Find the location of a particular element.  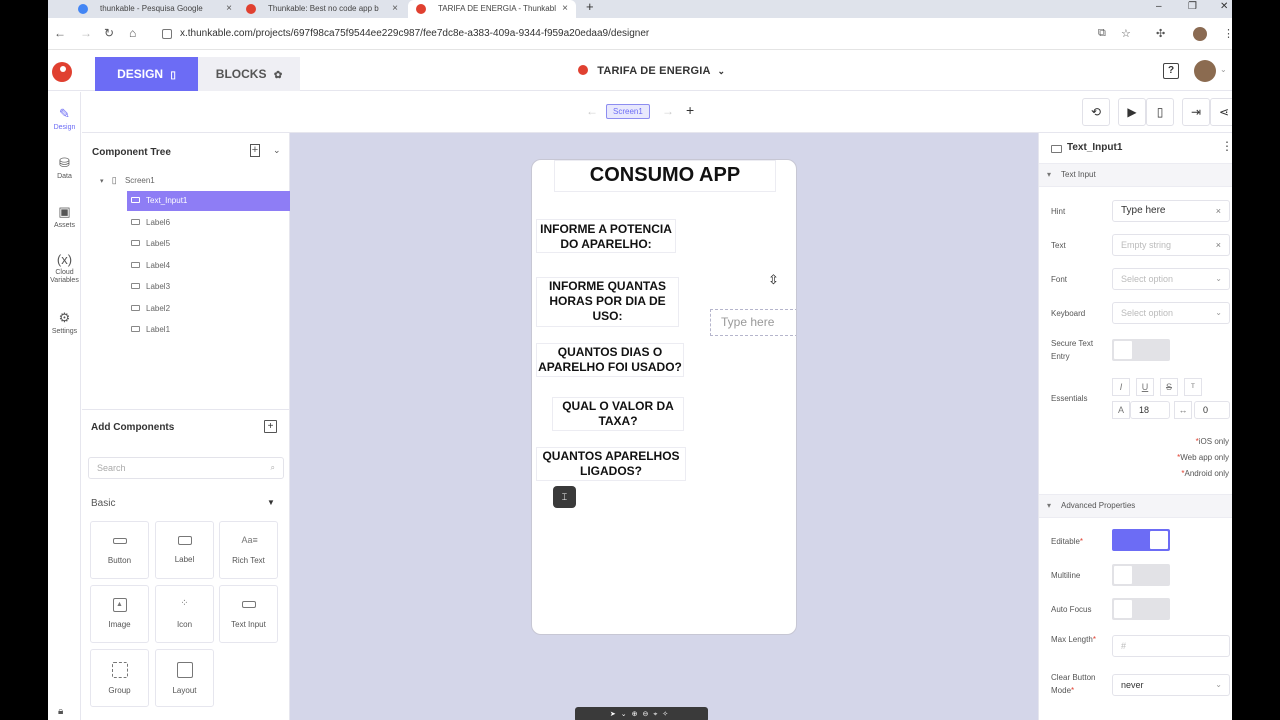

font-select: Select option ⌄ is located at coordinates (1171, 279).